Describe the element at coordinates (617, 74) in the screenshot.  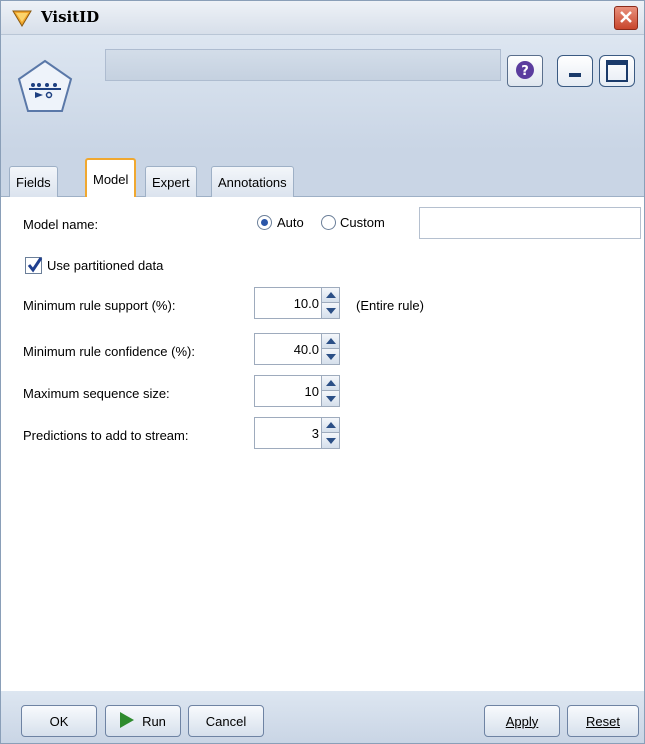
I see `maximize-icon` at that location.